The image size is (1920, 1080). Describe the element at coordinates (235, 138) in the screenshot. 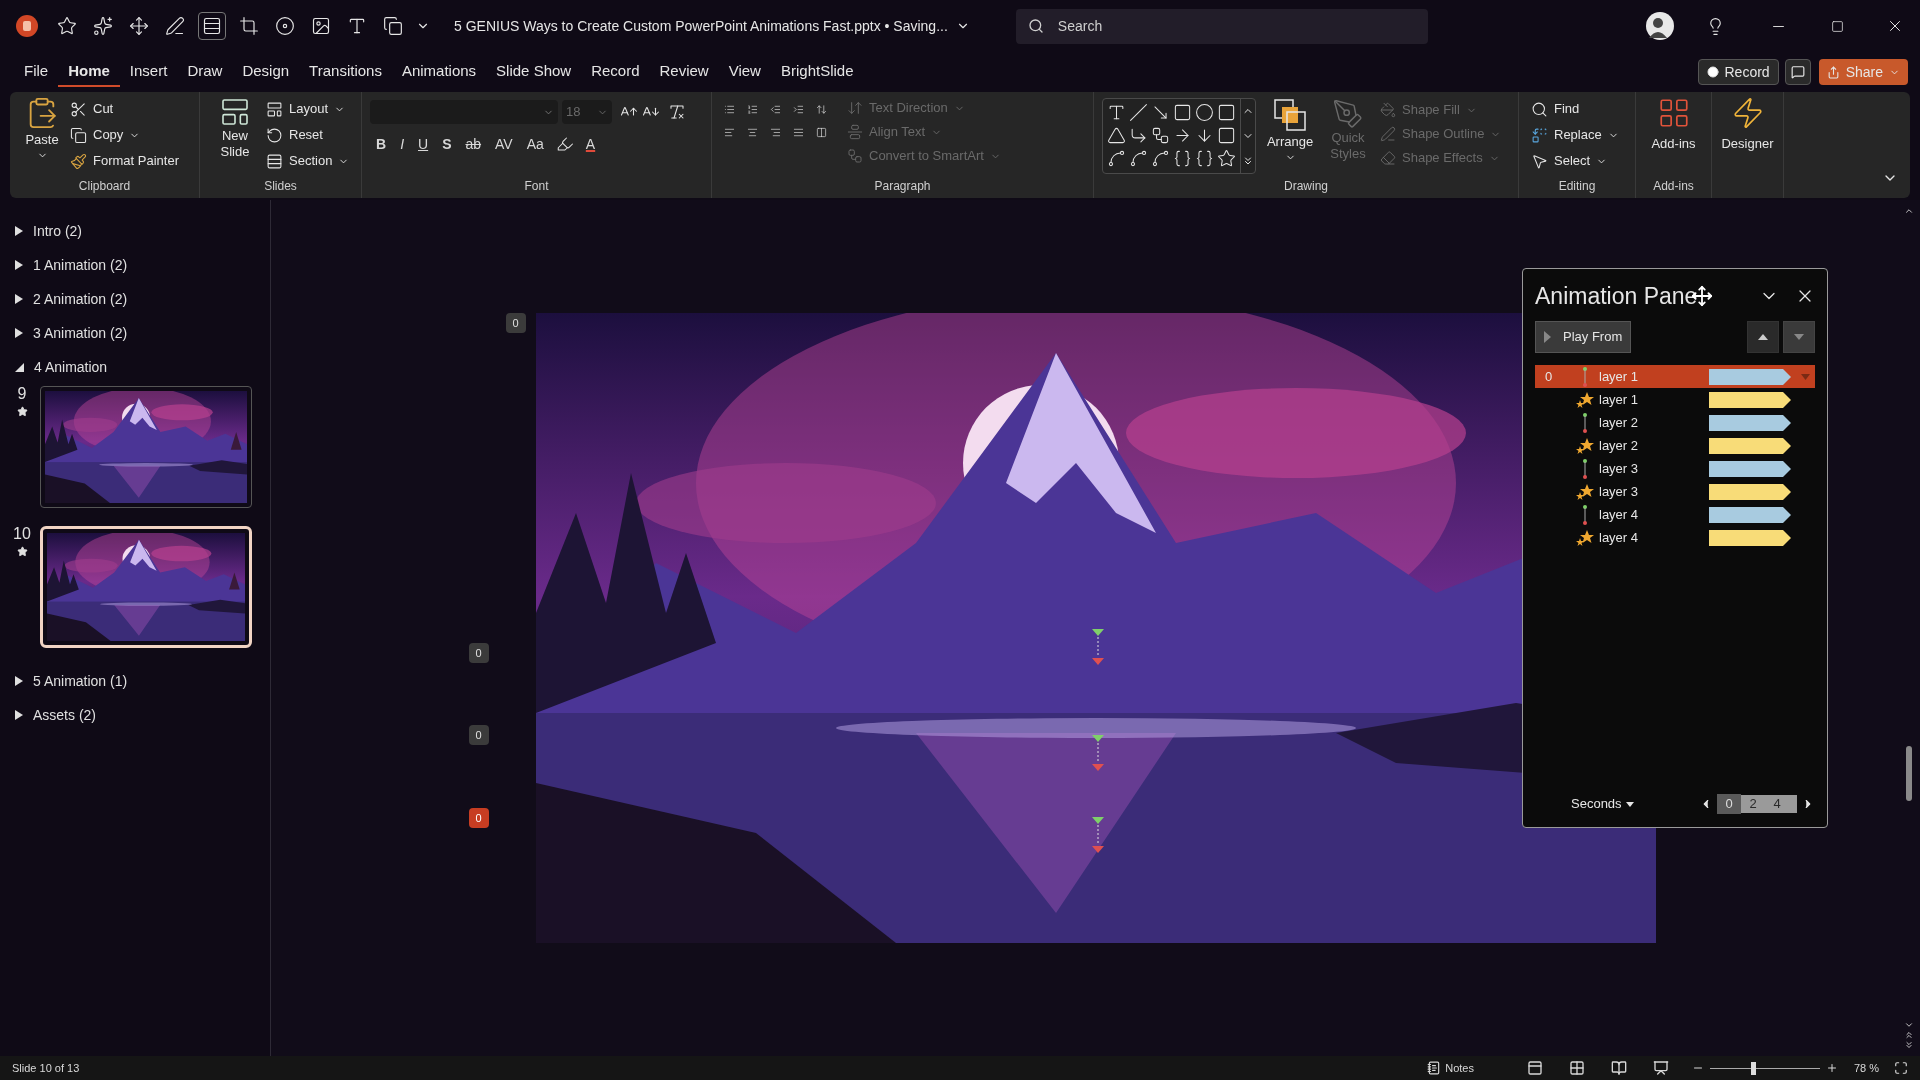

I see `new-slide-button: New Slide` at that location.